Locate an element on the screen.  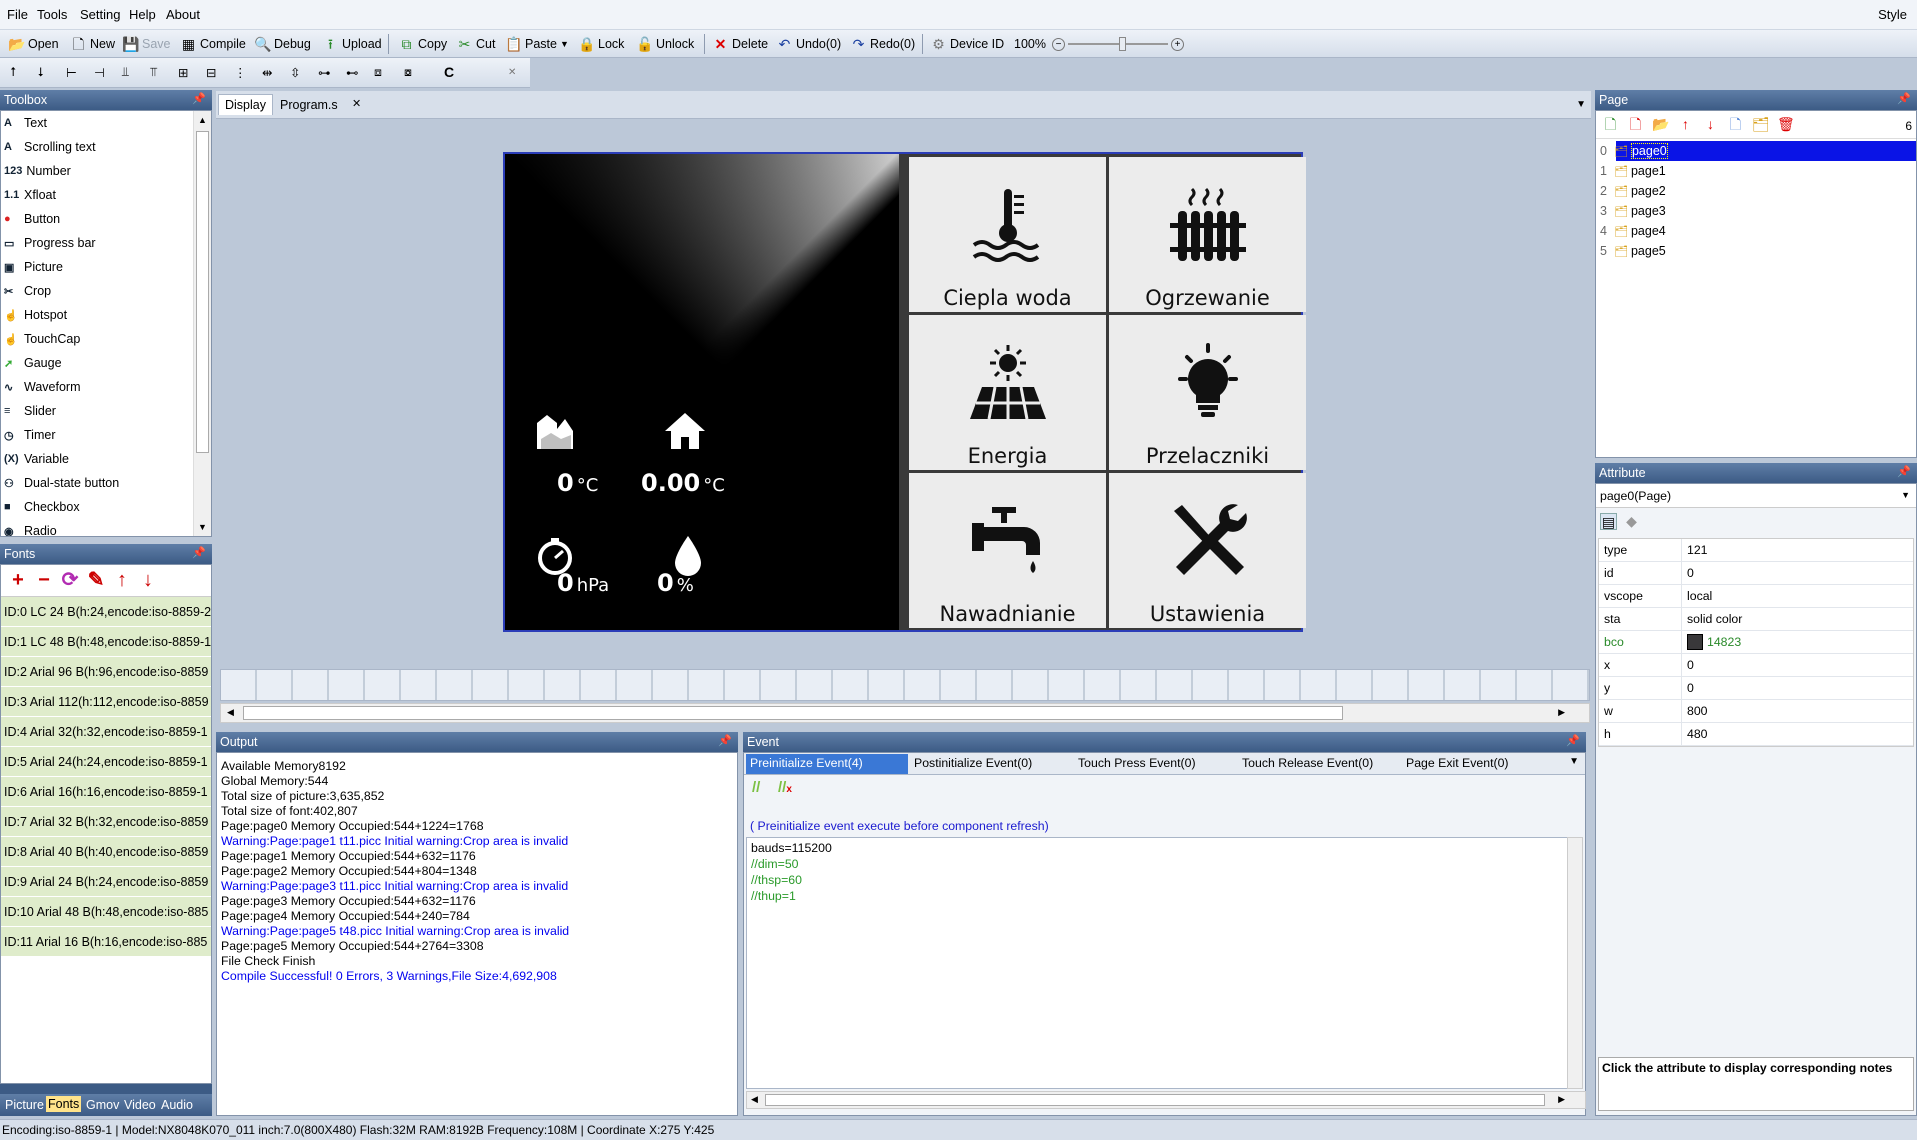
zoom-track is located at coordinates (1118, 44).